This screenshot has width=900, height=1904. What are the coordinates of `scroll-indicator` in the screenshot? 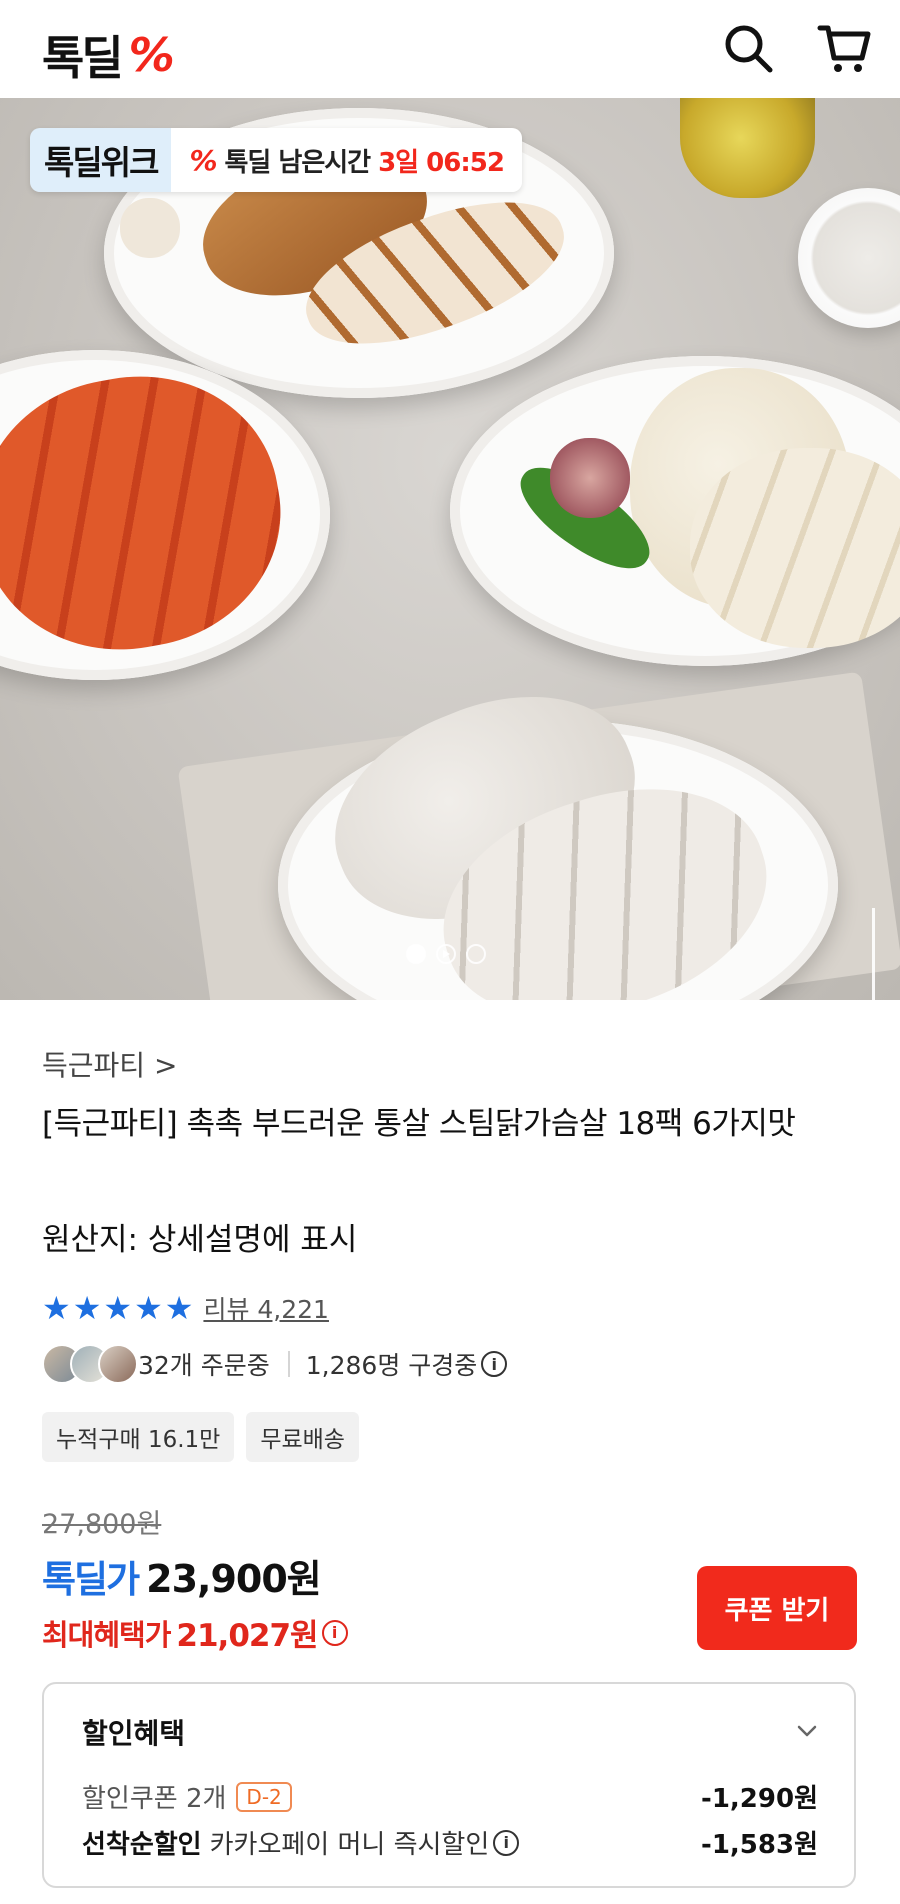 It's located at (873, 954).